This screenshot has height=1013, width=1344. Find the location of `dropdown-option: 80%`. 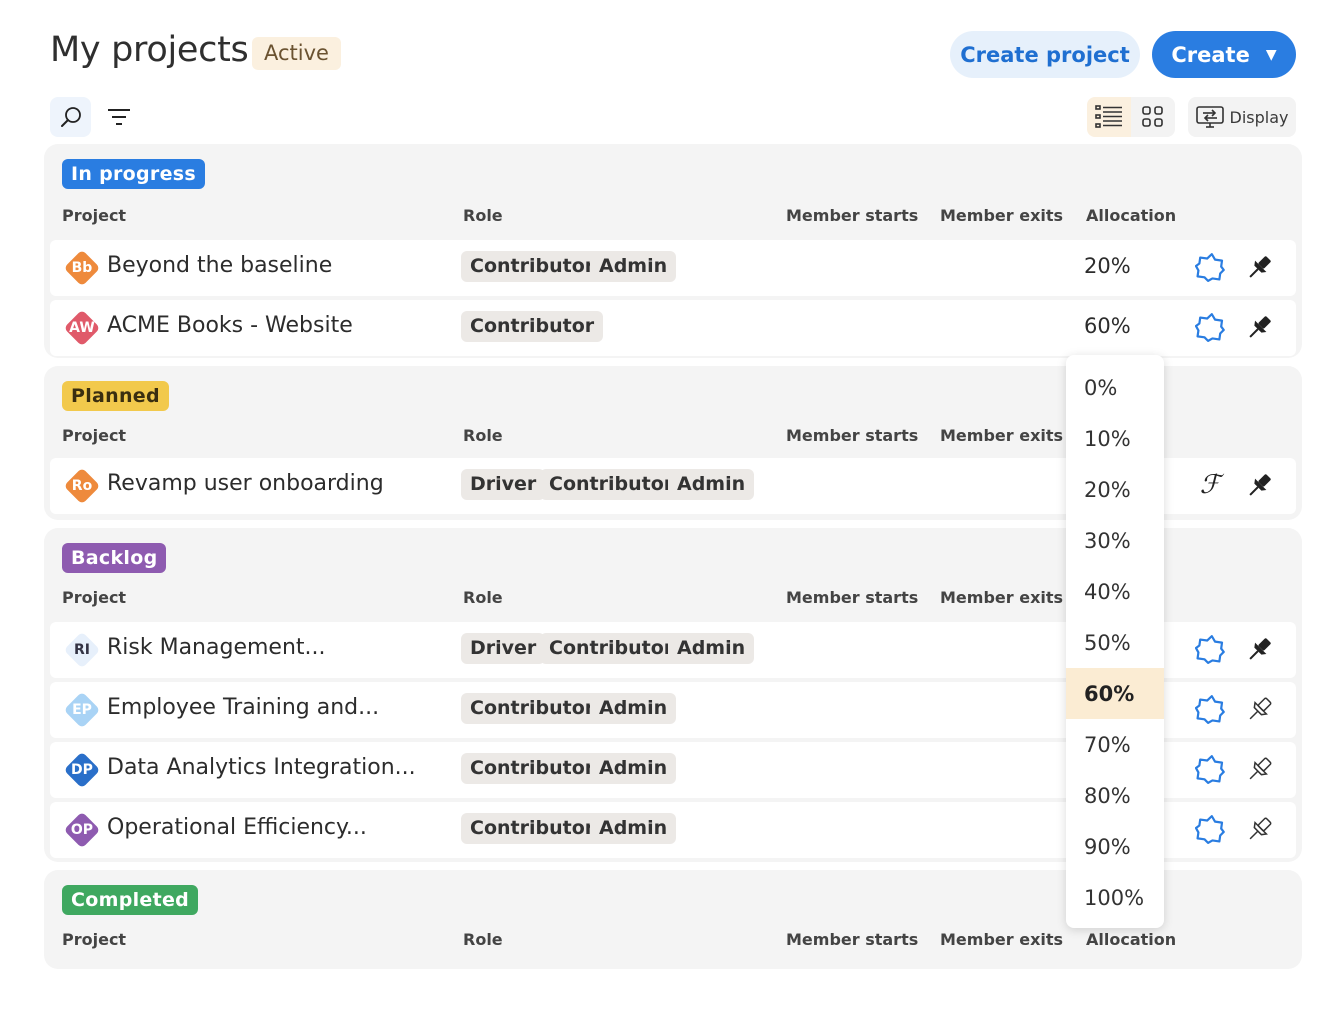

dropdown-option: 80% is located at coordinates (1115, 795).